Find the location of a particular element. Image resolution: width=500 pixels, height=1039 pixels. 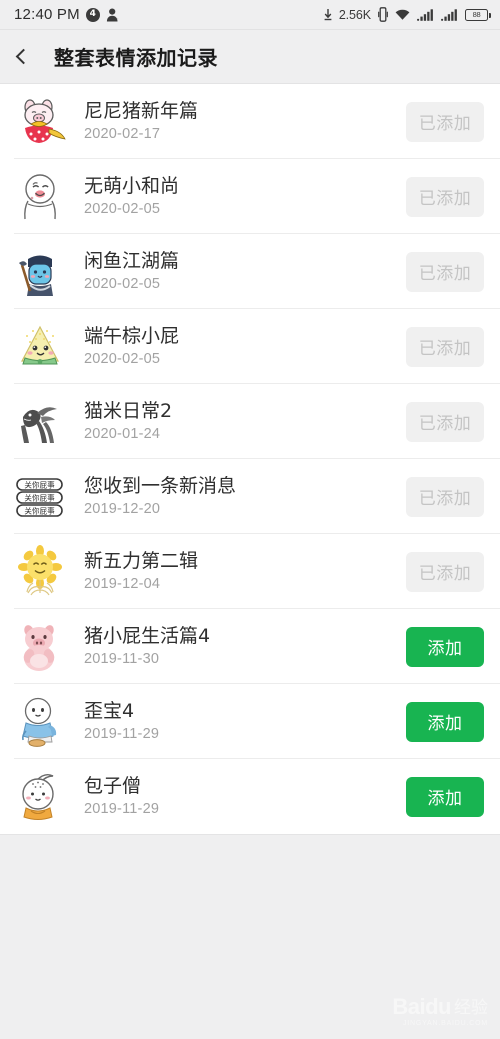

status-bar: 12:40 PM 4 2.56K 88 is located at coordinates (250, 15).